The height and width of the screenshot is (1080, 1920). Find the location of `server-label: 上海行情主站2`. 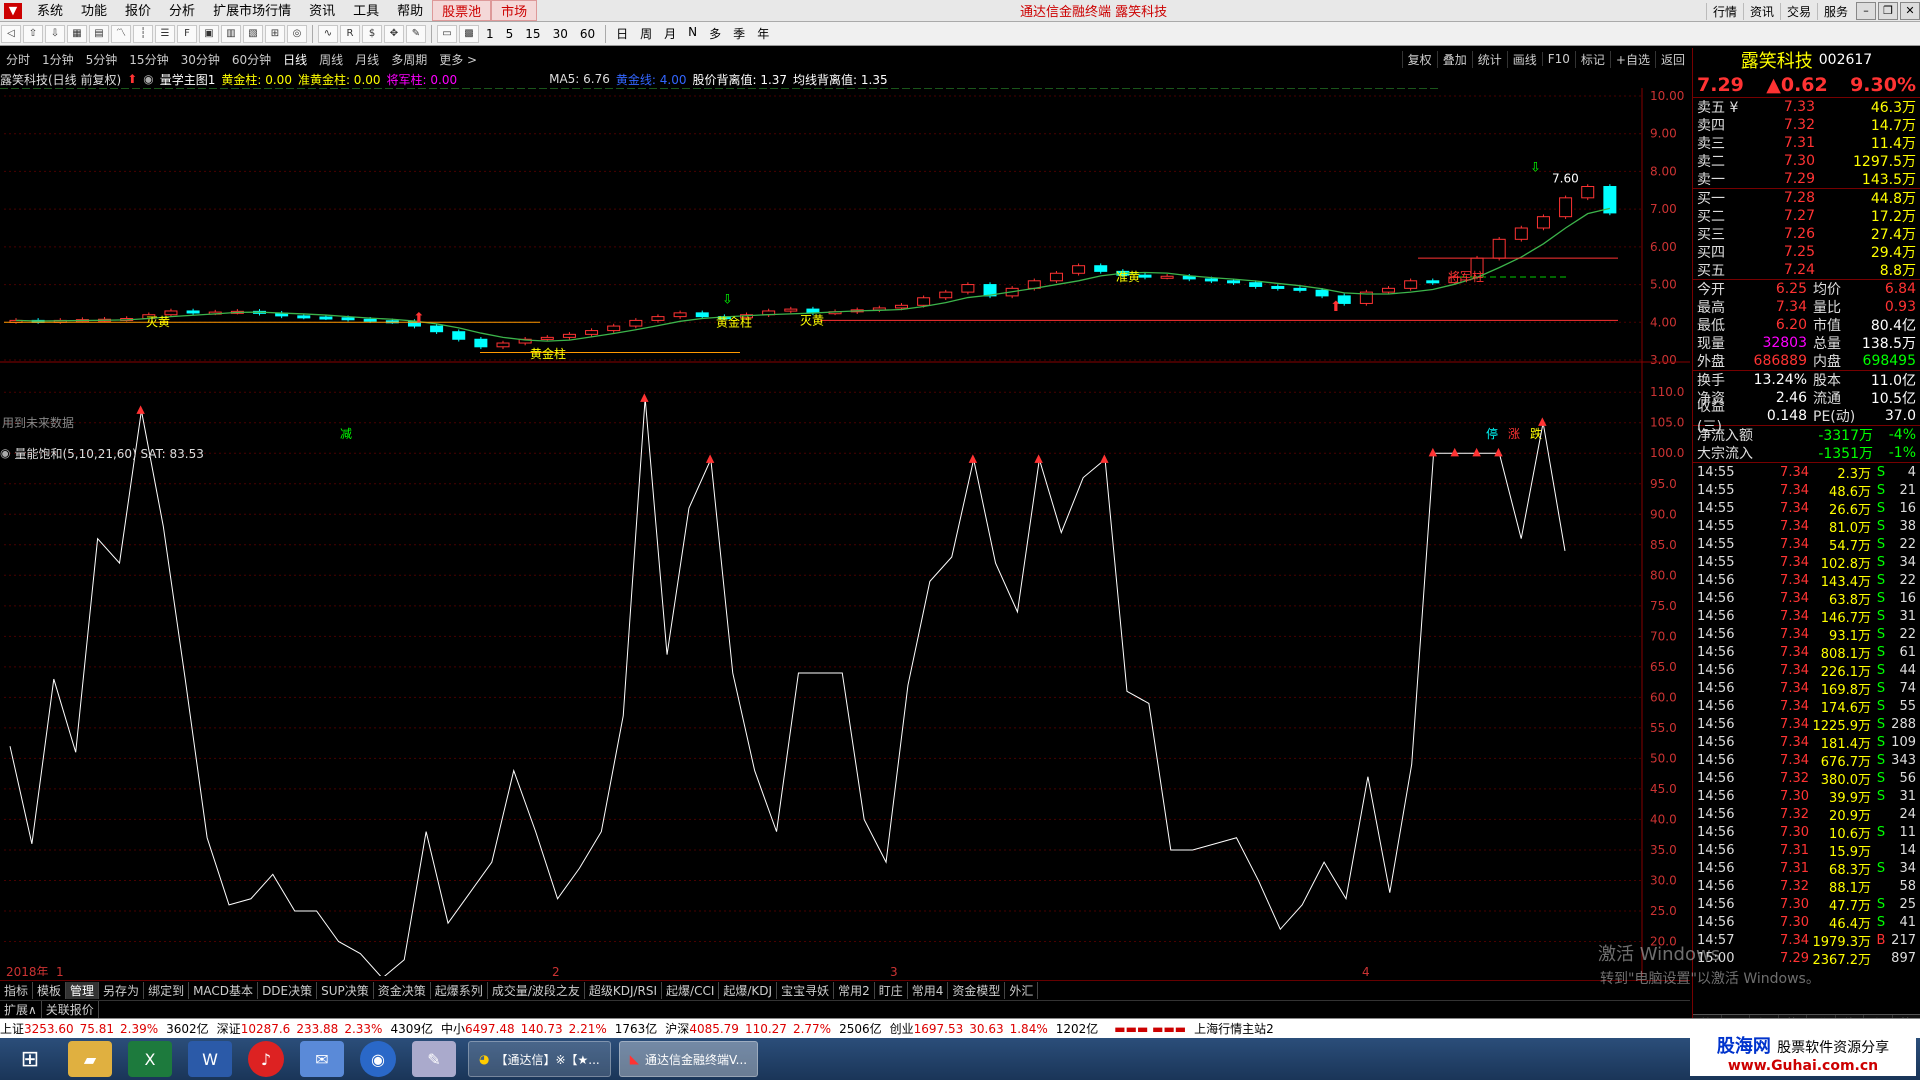

server-label: 上海行情主站2 is located at coordinates (1234, 1028).